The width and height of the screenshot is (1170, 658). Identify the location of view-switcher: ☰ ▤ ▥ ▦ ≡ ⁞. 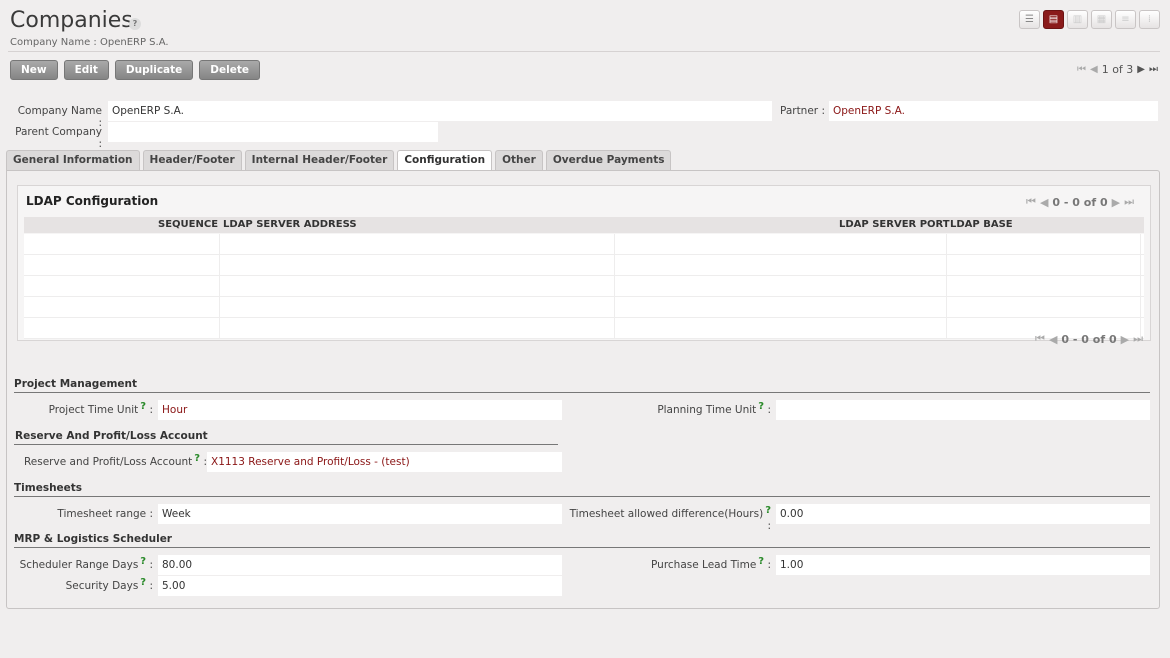
(1089, 19).